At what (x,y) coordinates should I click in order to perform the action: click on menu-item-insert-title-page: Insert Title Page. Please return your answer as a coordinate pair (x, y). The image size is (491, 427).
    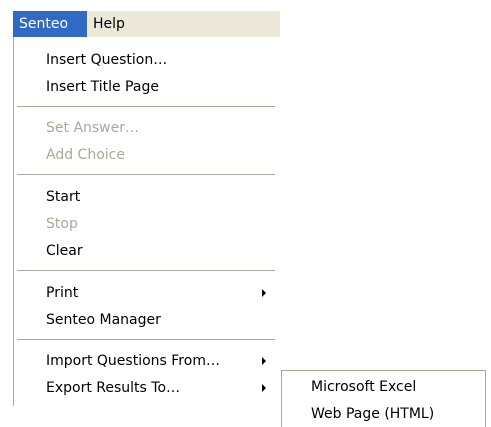
    Looking at the image, I should click on (147, 87).